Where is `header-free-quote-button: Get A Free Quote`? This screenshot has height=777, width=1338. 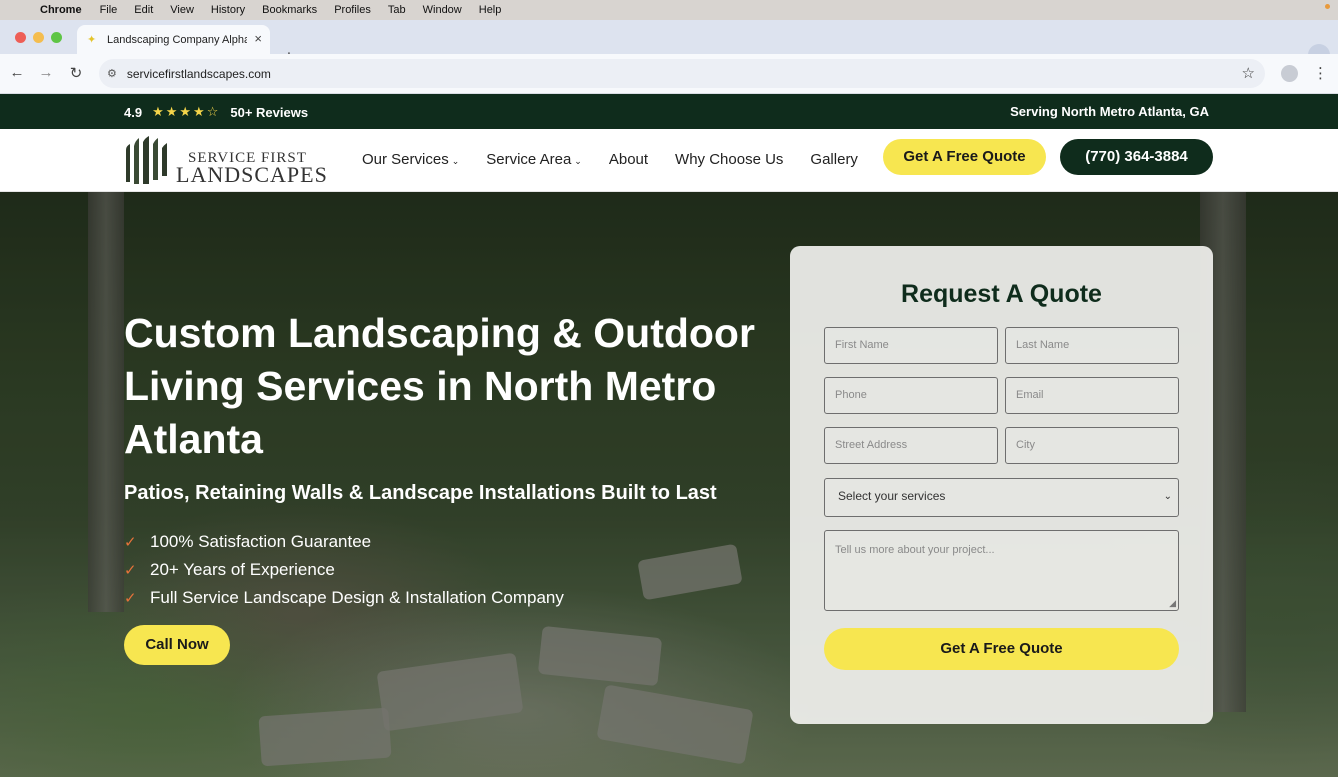
header-free-quote-button: Get A Free Quote is located at coordinates (964, 157).